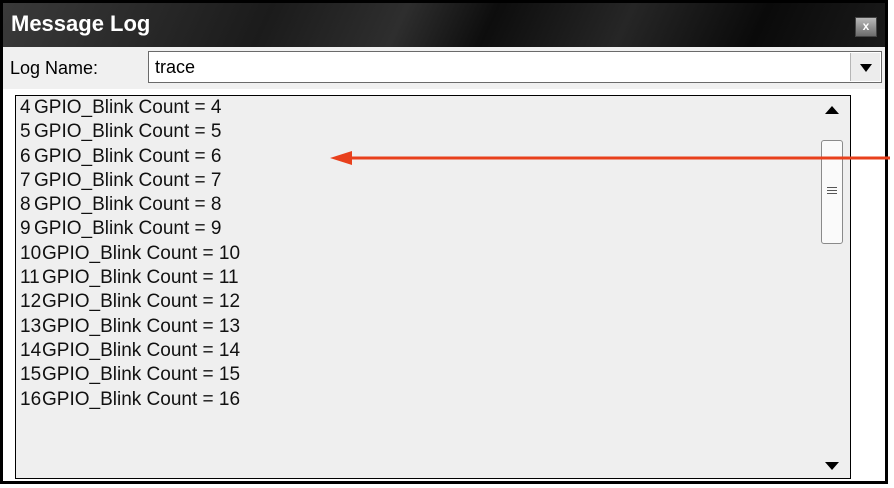  I want to click on annotation-arrow, so click(610, 158).